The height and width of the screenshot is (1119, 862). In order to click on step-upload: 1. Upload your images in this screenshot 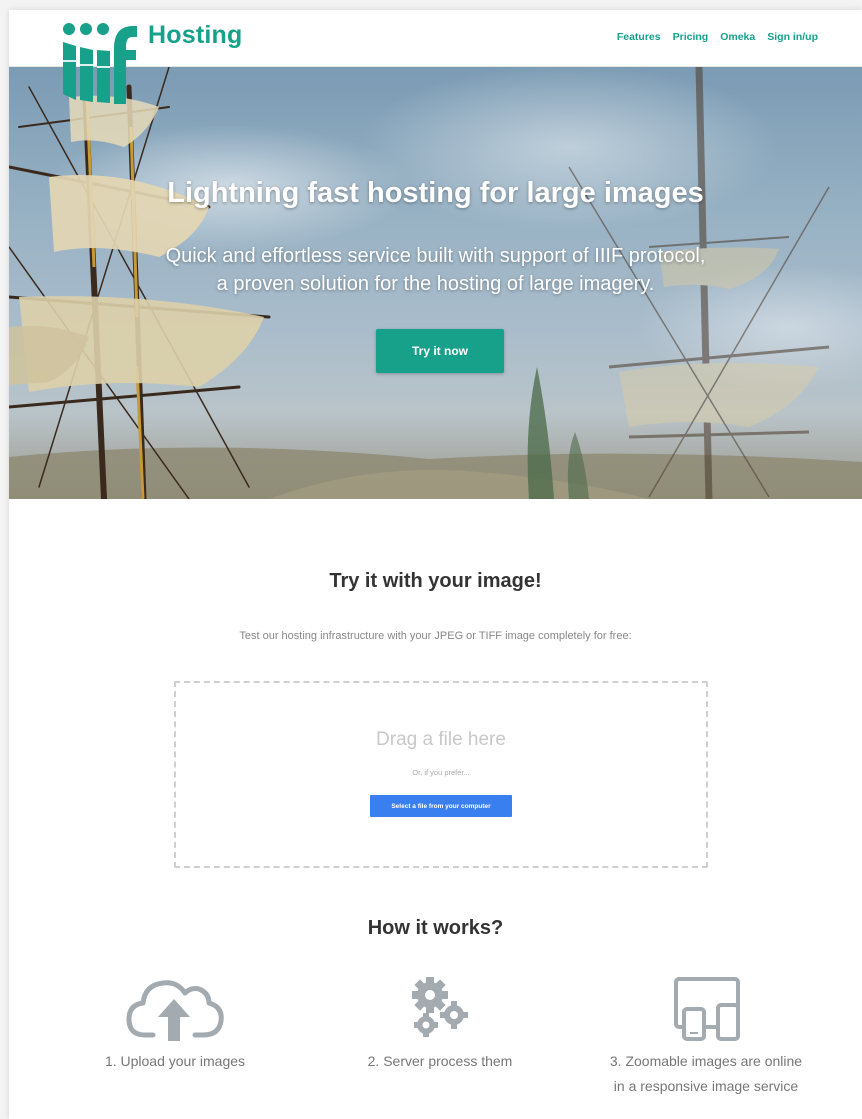, I will do `click(175, 1024)`.